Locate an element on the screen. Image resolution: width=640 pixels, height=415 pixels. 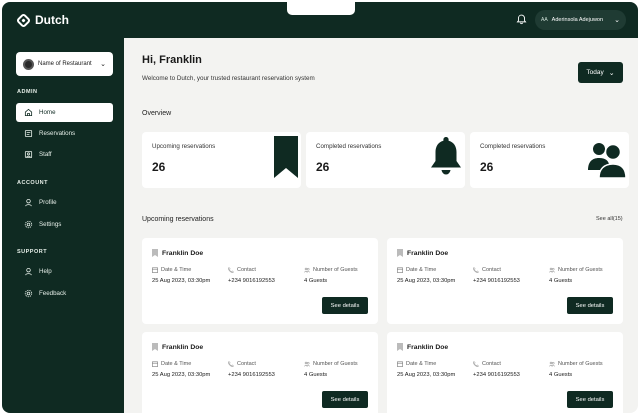
gear-icon is located at coordinates (28, 224).